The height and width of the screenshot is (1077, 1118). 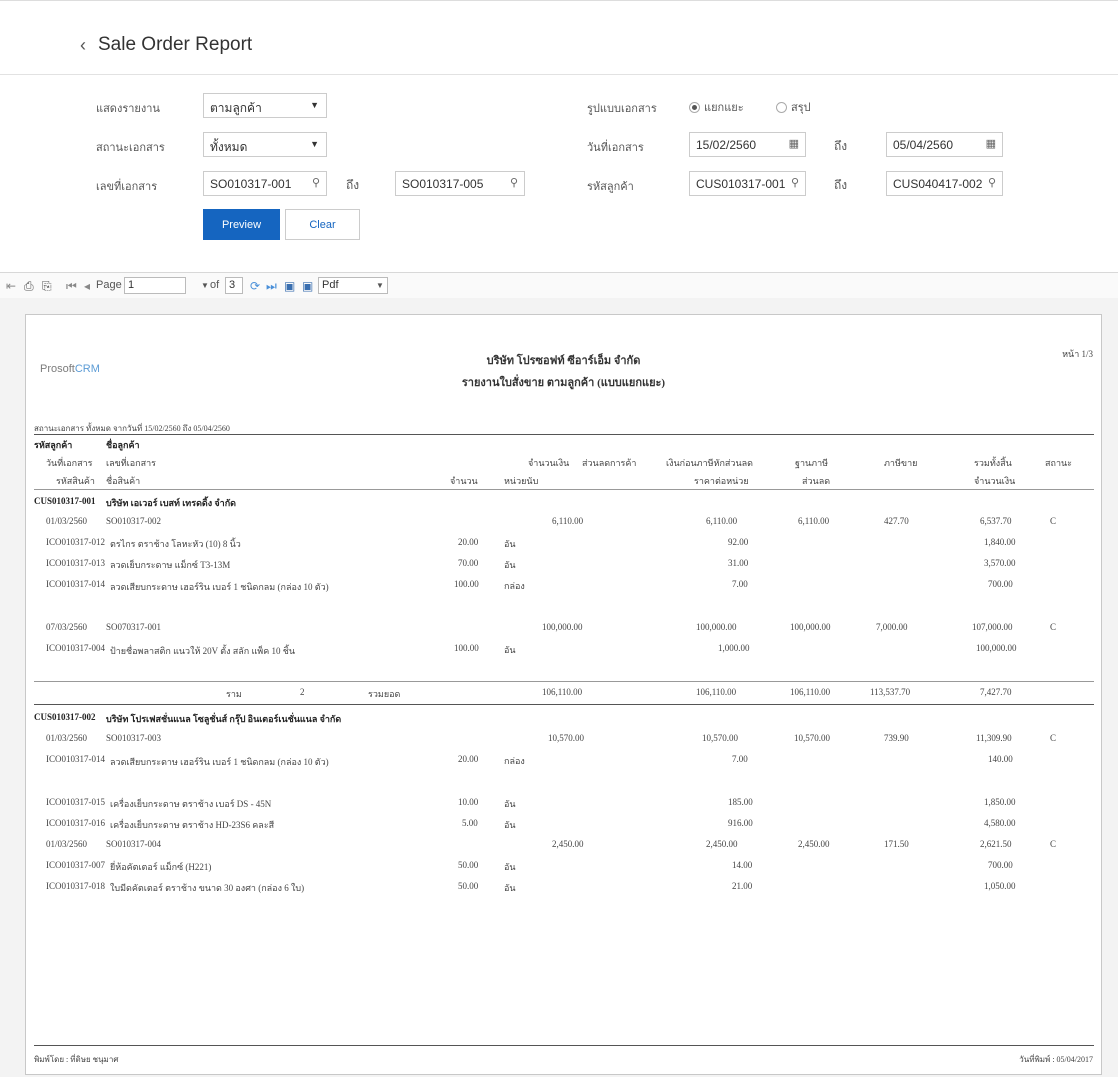 What do you see at coordinates (993, 463) in the screenshot?
I see `header-total: รวมทั้งสิ้น` at bounding box center [993, 463].